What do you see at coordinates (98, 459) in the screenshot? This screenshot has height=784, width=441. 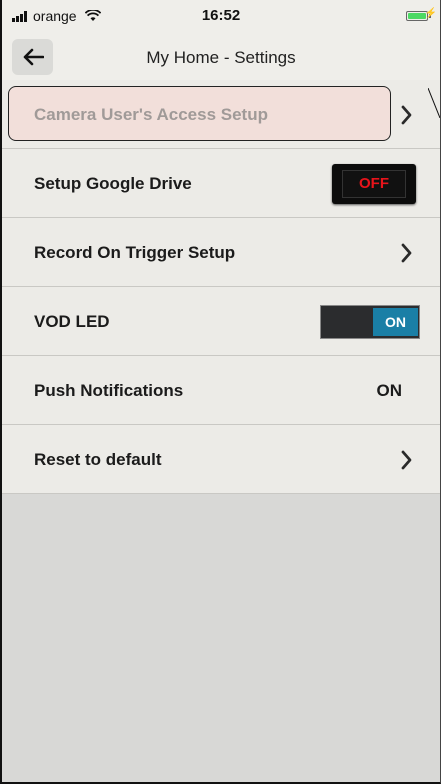 I see `row-label: Reset to default` at bounding box center [98, 459].